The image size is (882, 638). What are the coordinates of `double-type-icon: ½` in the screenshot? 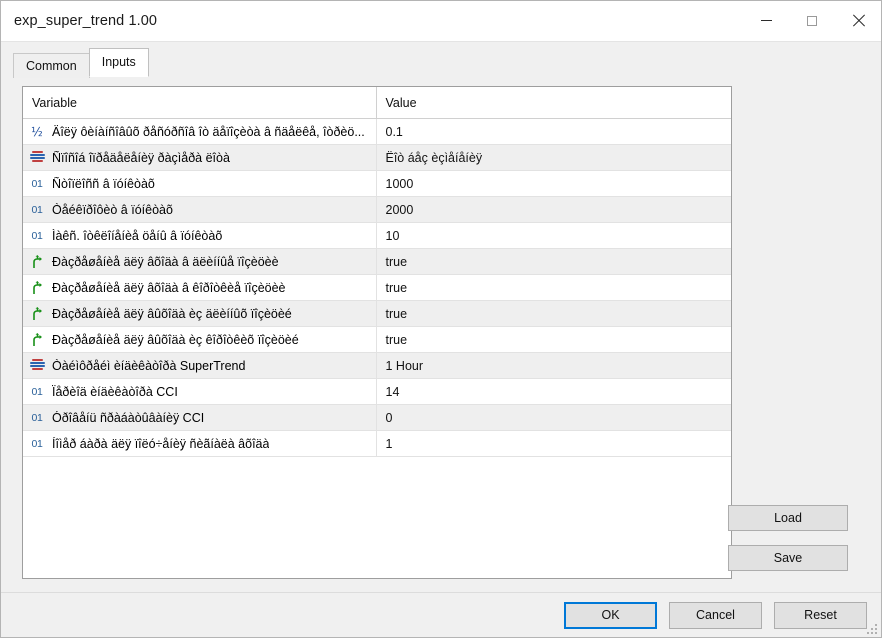 It's located at (37, 131).